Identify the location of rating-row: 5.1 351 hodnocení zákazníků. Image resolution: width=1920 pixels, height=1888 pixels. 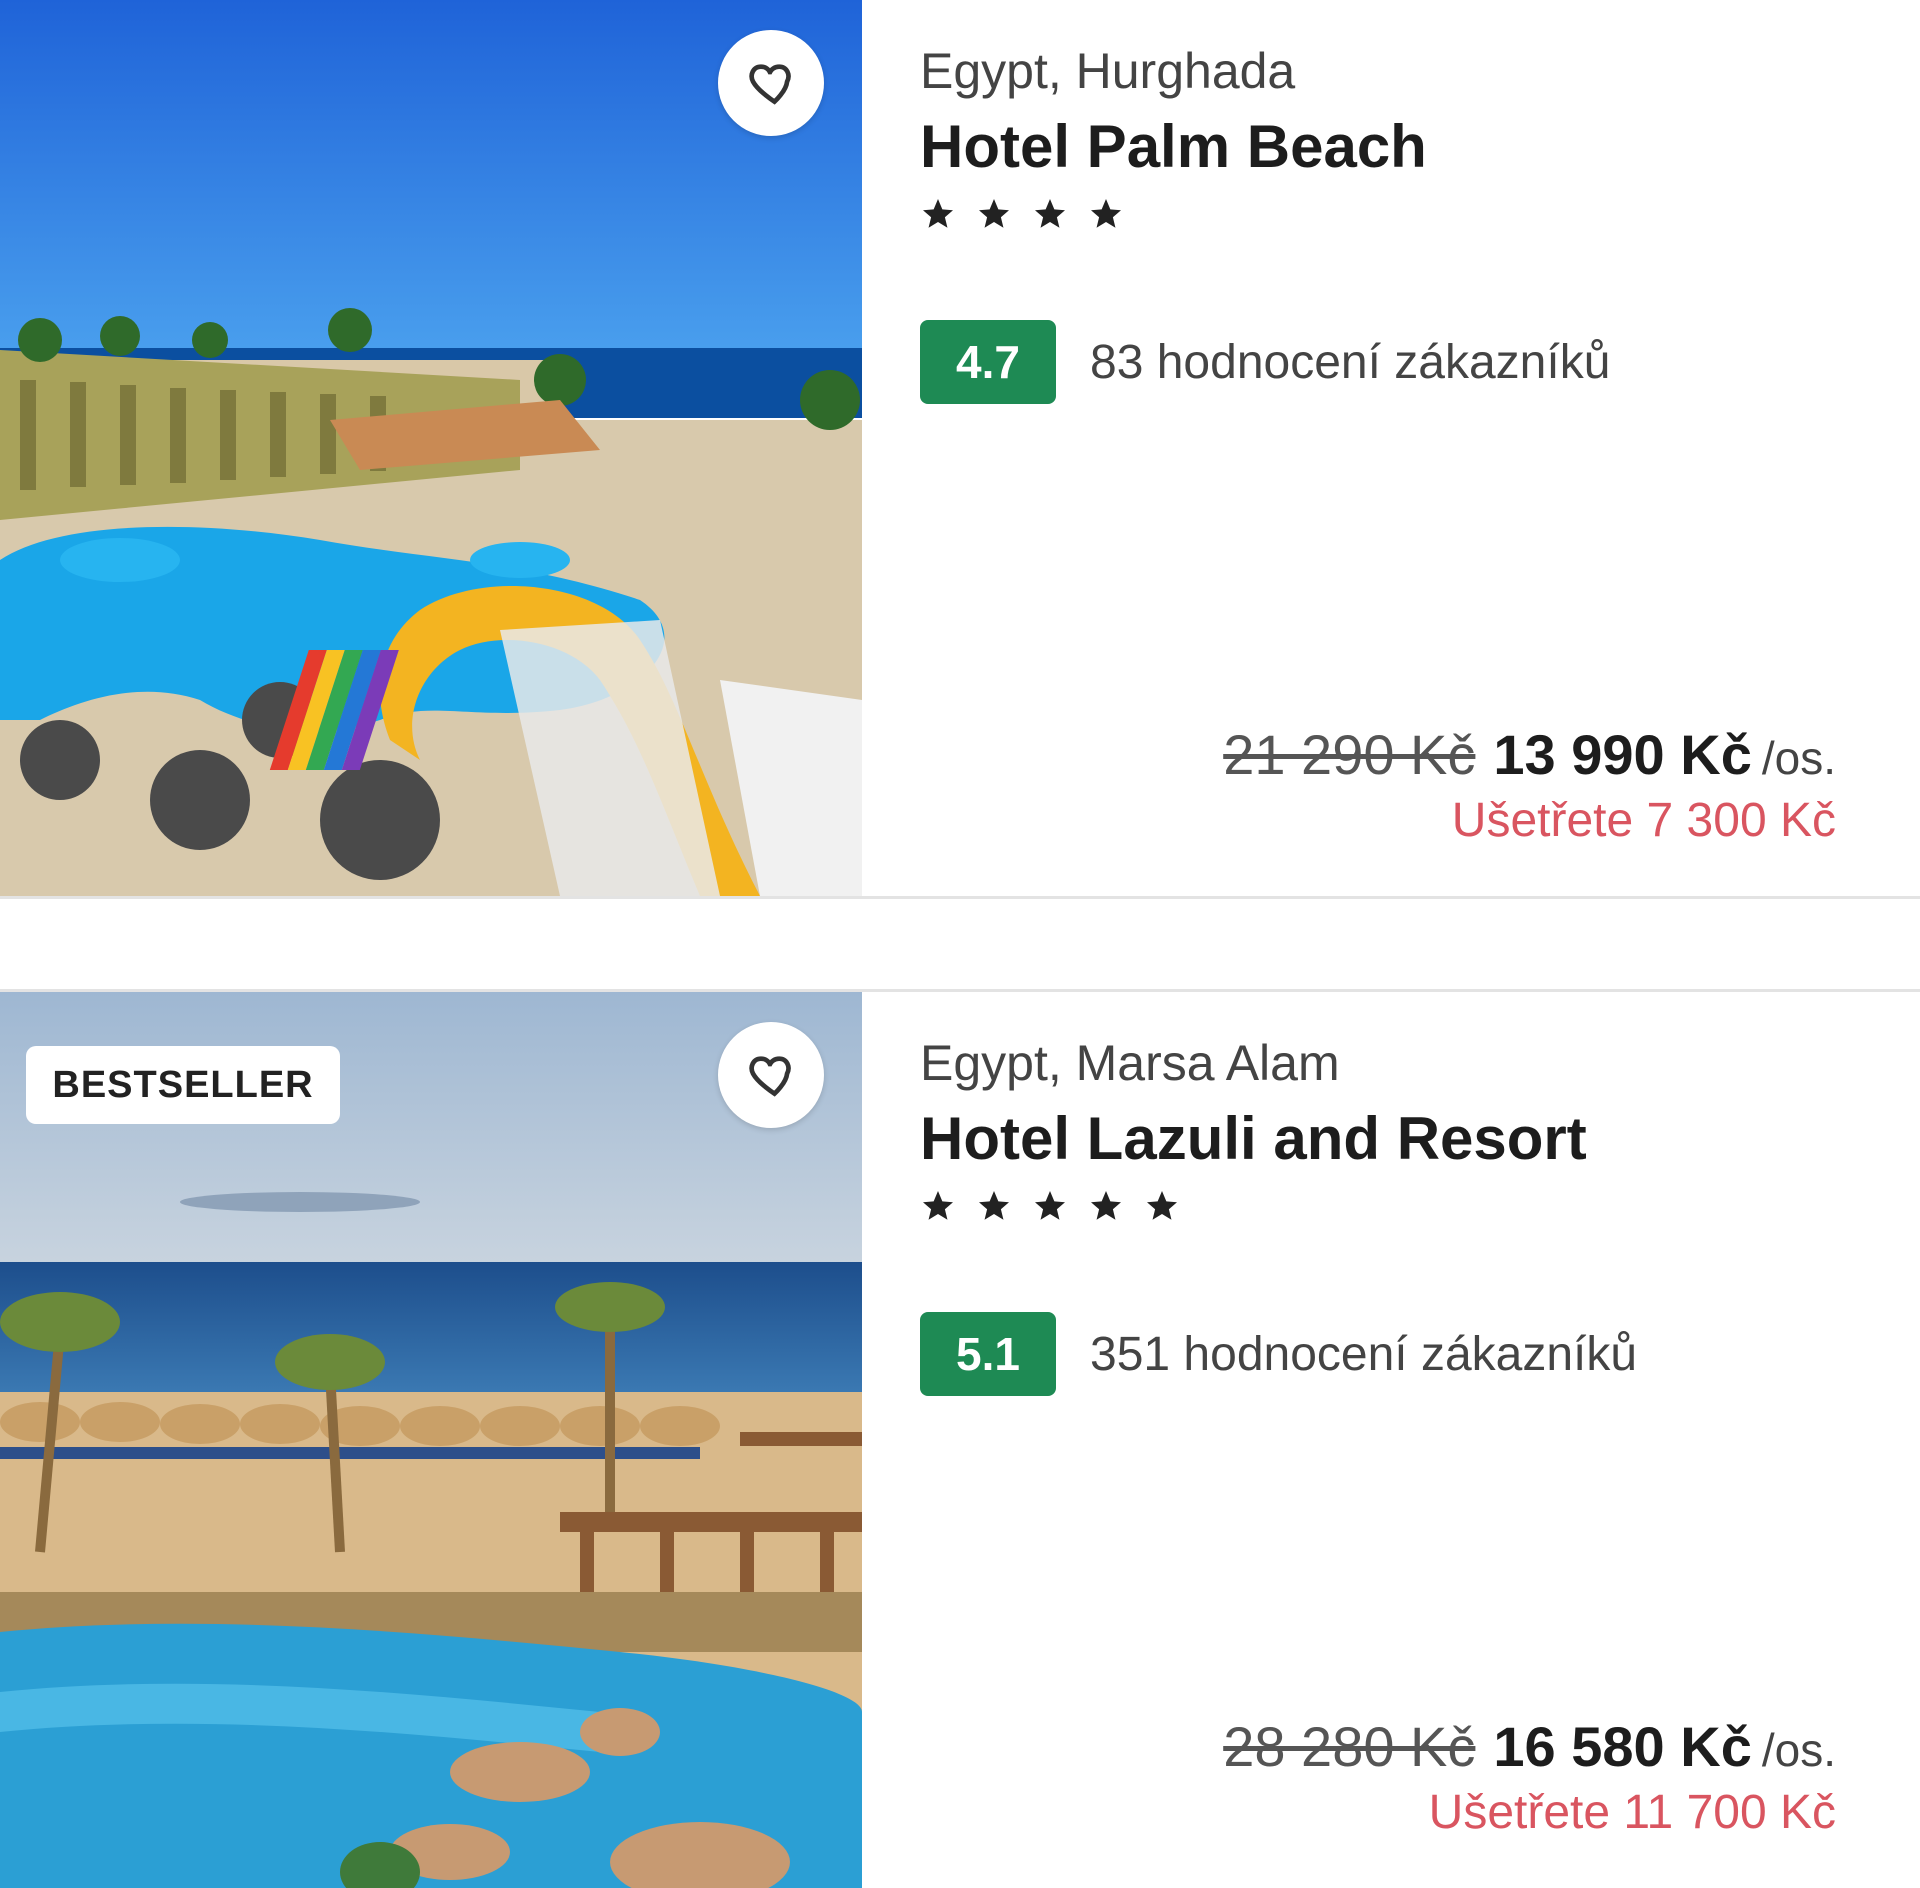
(1278, 1354).